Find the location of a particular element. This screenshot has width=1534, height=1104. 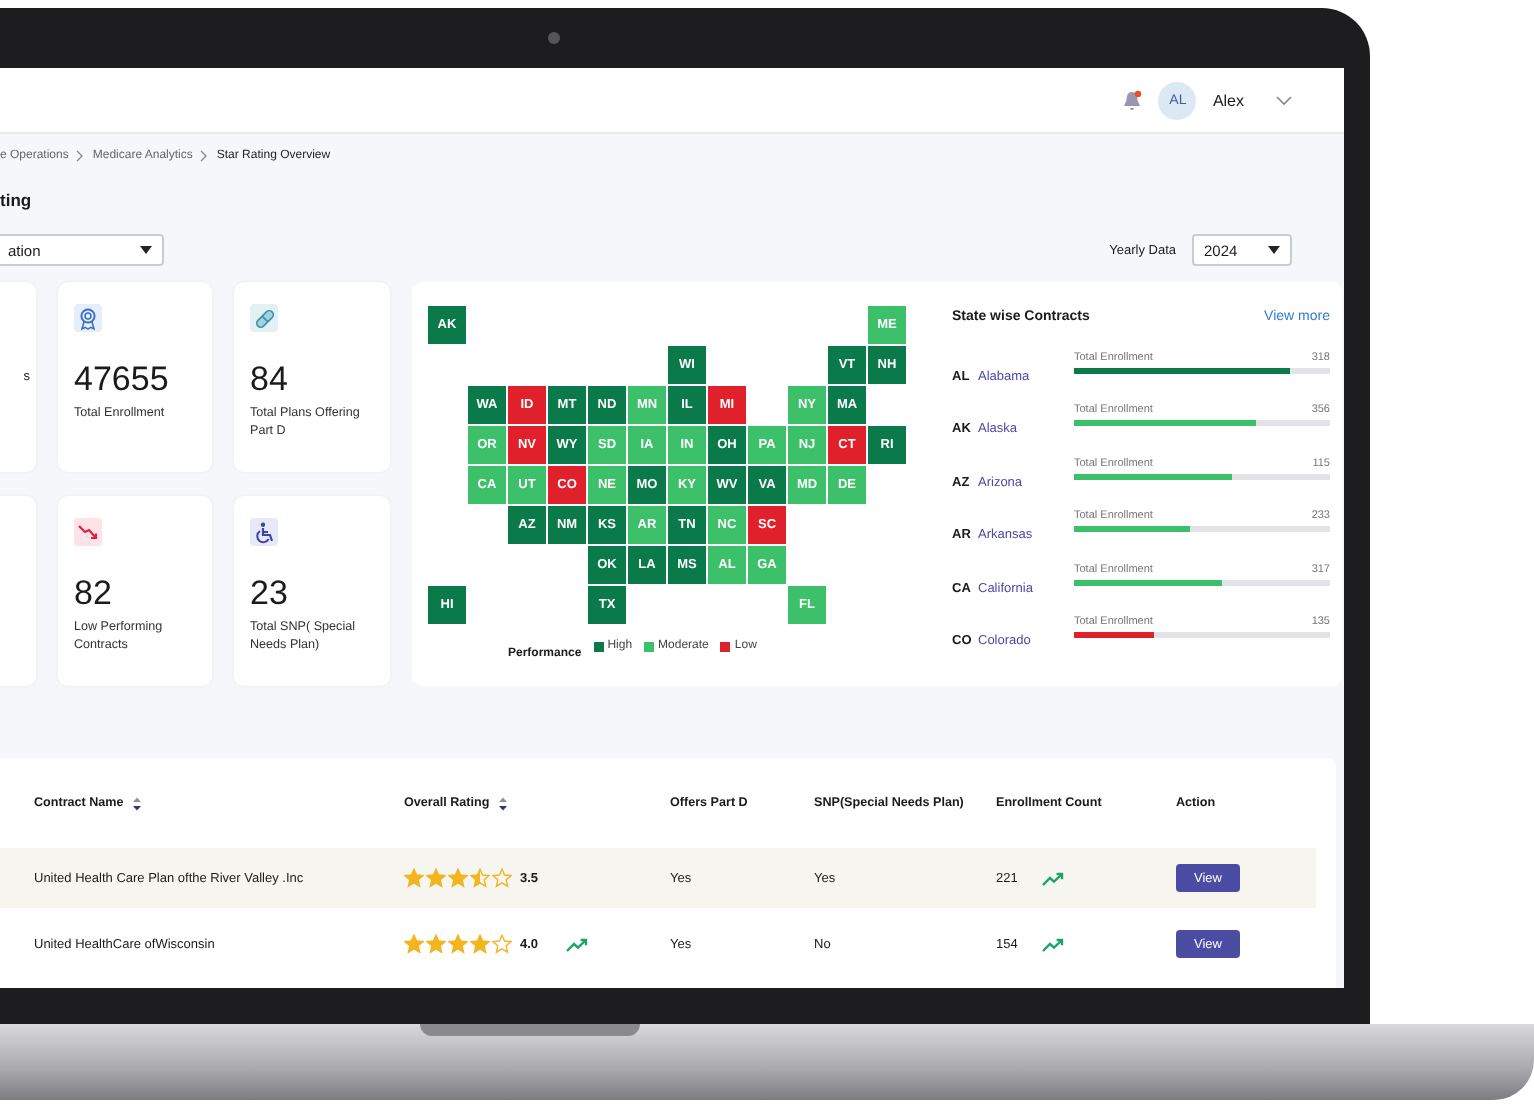

wheelchair-icon is located at coordinates (264, 532).